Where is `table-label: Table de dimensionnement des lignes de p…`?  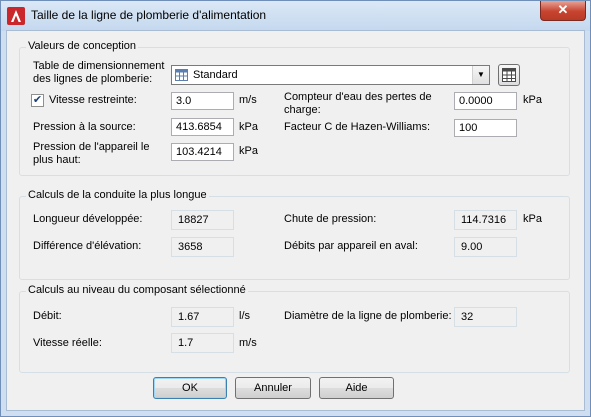
table-label: Table de dimensionnement des lignes de p… is located at coordinates (103, 73).